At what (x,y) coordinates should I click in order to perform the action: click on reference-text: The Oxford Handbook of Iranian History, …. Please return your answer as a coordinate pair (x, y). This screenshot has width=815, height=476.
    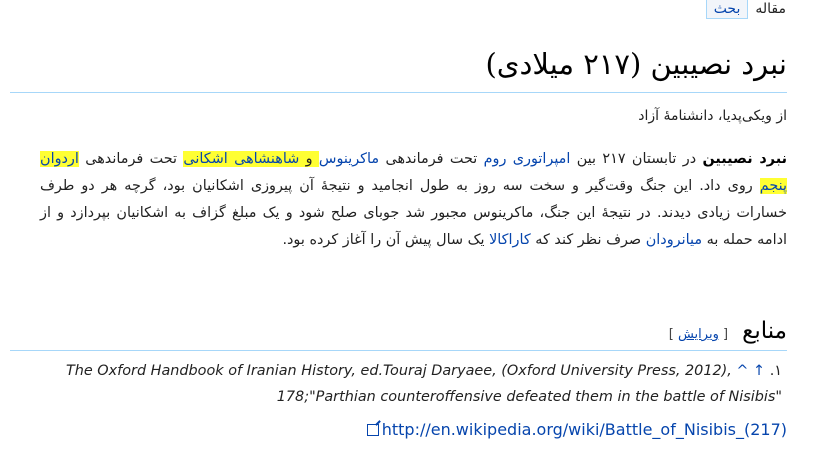
    Looking at the image, I should click on (423, 384).